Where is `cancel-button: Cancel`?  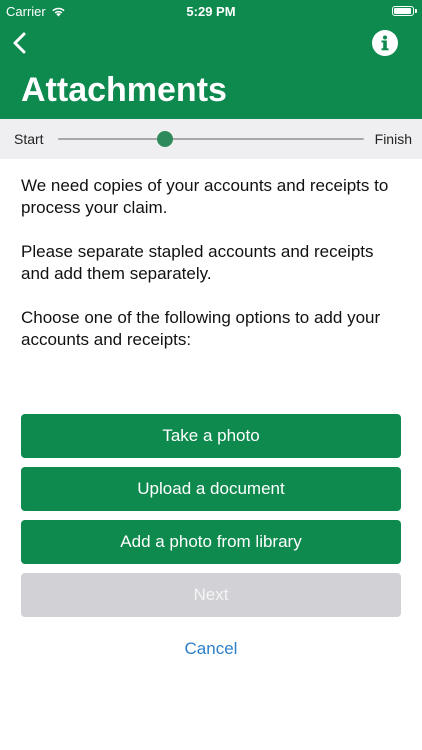 cancel-button: Cancel is located at coordinates (211, 649).